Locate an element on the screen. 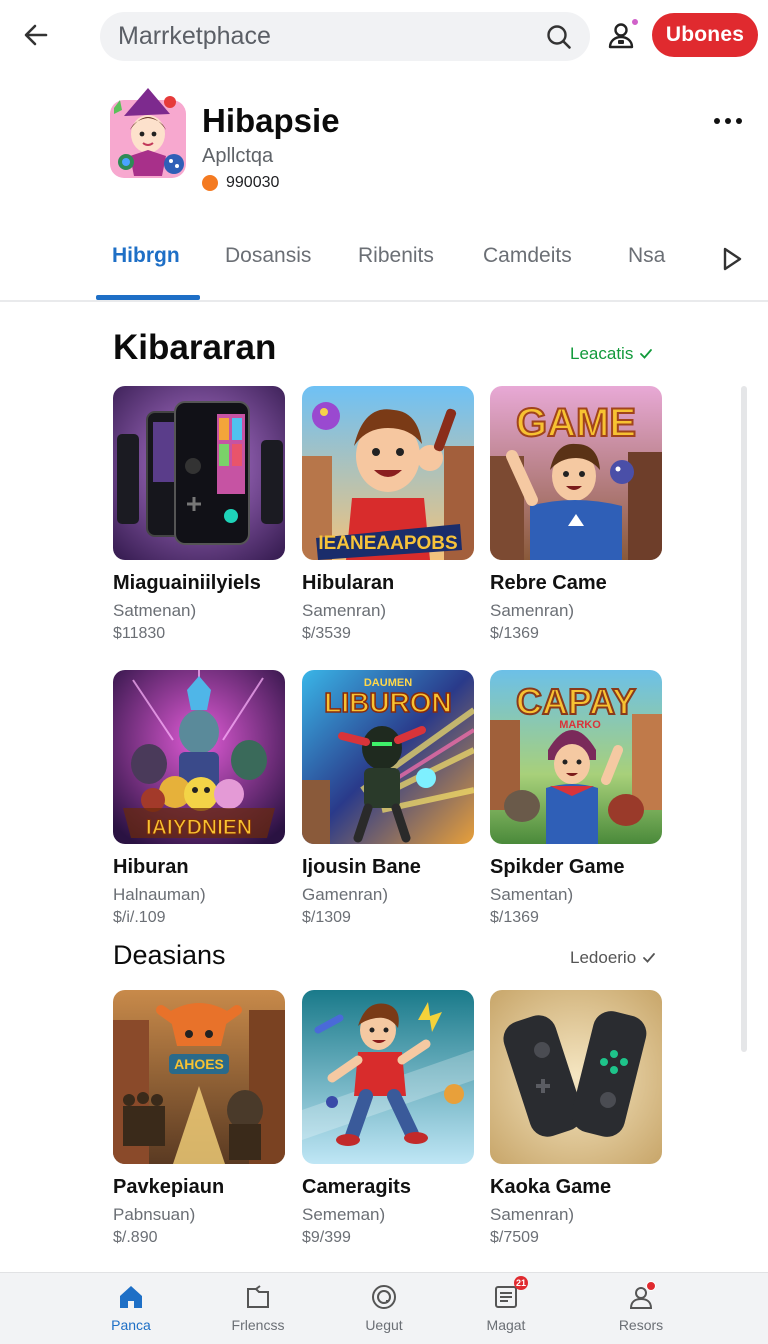  nav-item-profile: Resors is located at coordinates (641, 1307).